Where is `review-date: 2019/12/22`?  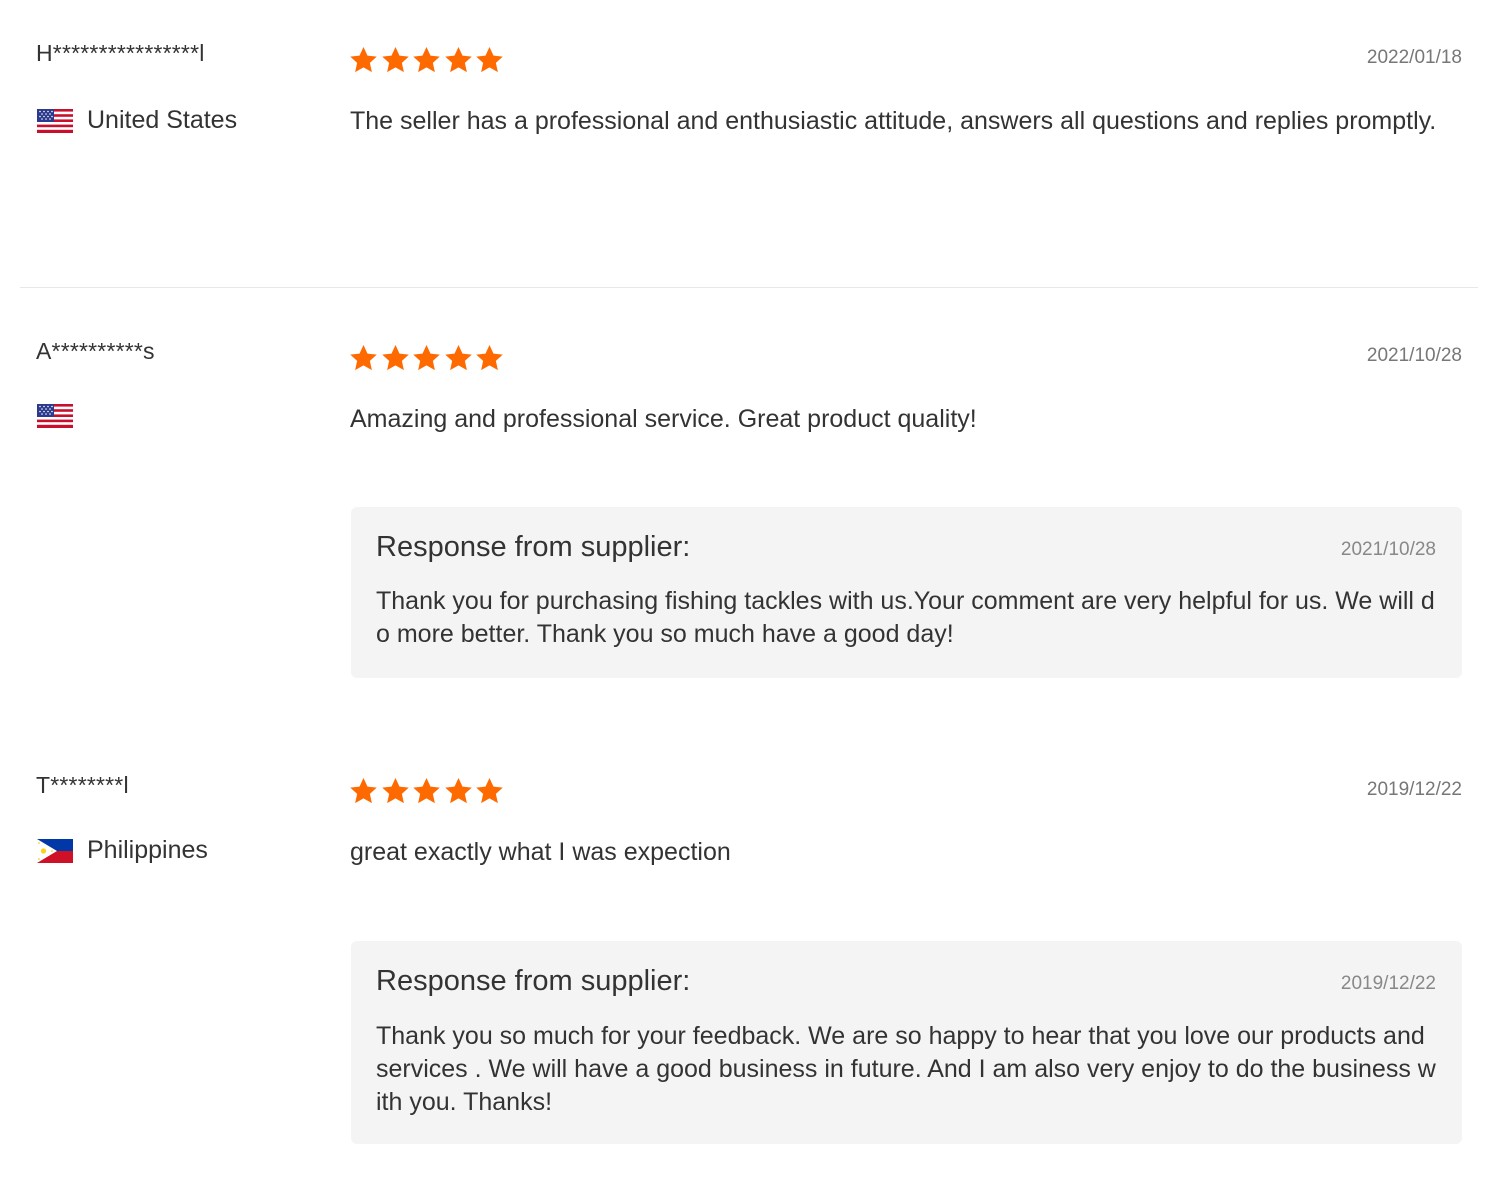 review-date: 2019/12/22 is located at coordinates (1414, 789).